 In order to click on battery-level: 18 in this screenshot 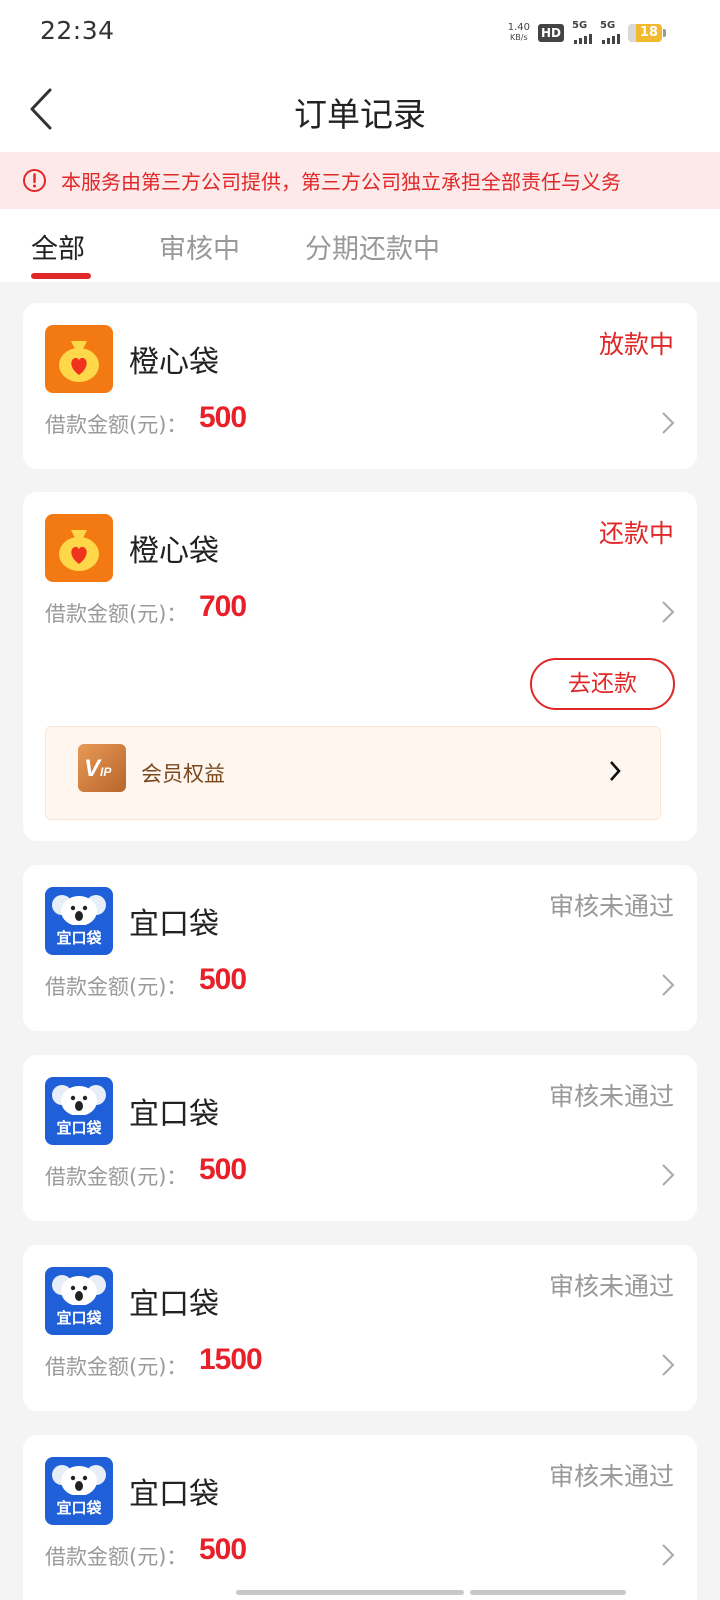, I will do `click(648, 32)`.